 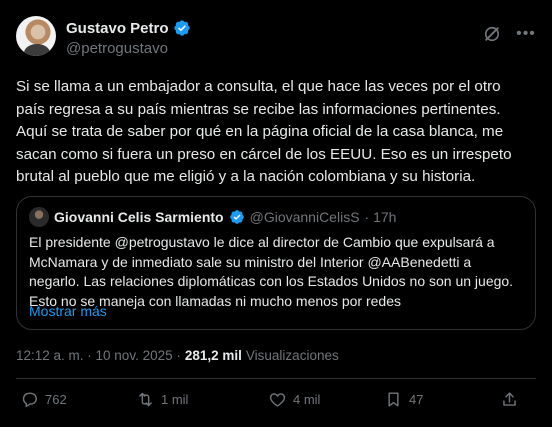 What do you see at coordinates (492, 34) in the screenshot?
I see `grok-icon` at bounding box center [492, 34].